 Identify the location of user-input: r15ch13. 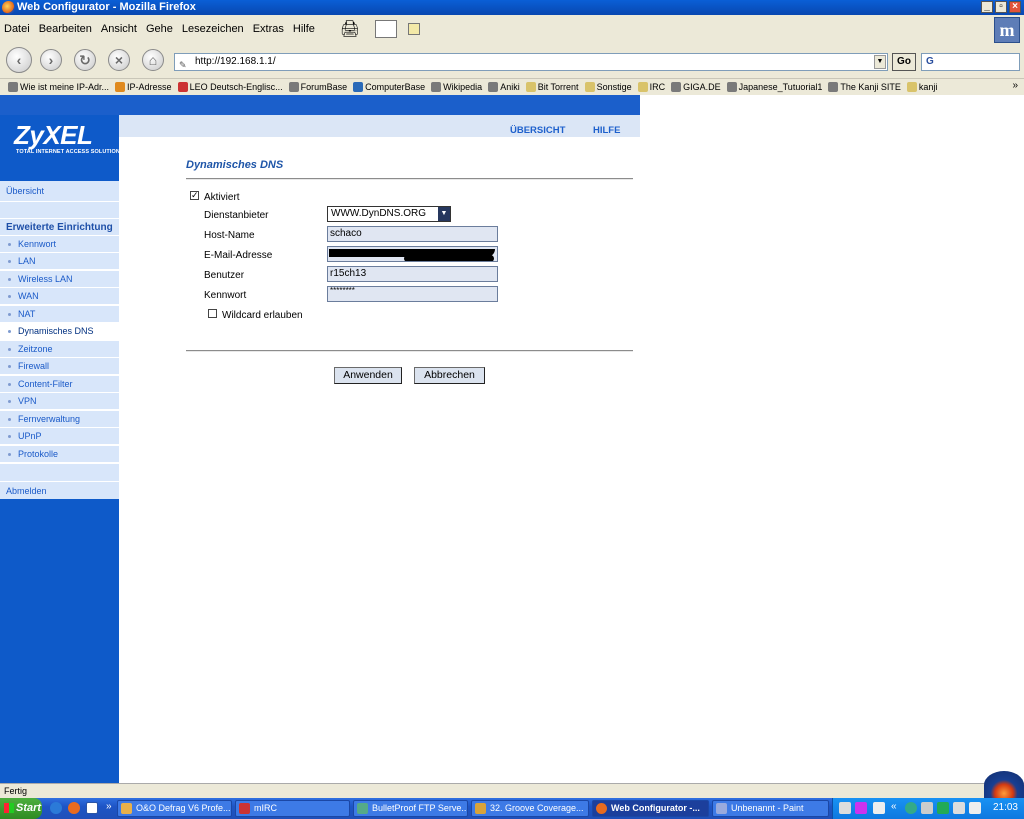
(412, 274).